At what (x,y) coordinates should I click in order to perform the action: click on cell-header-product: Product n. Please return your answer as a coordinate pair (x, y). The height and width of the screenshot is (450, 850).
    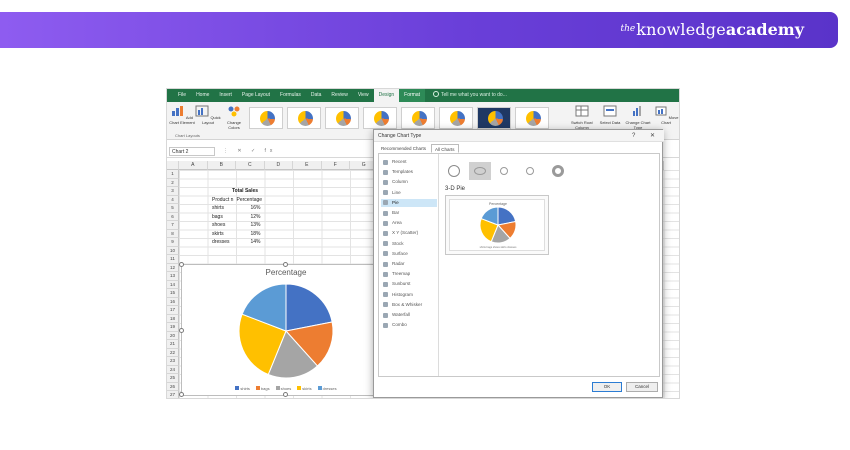
    Looking at the image, I should click on (222, 200).